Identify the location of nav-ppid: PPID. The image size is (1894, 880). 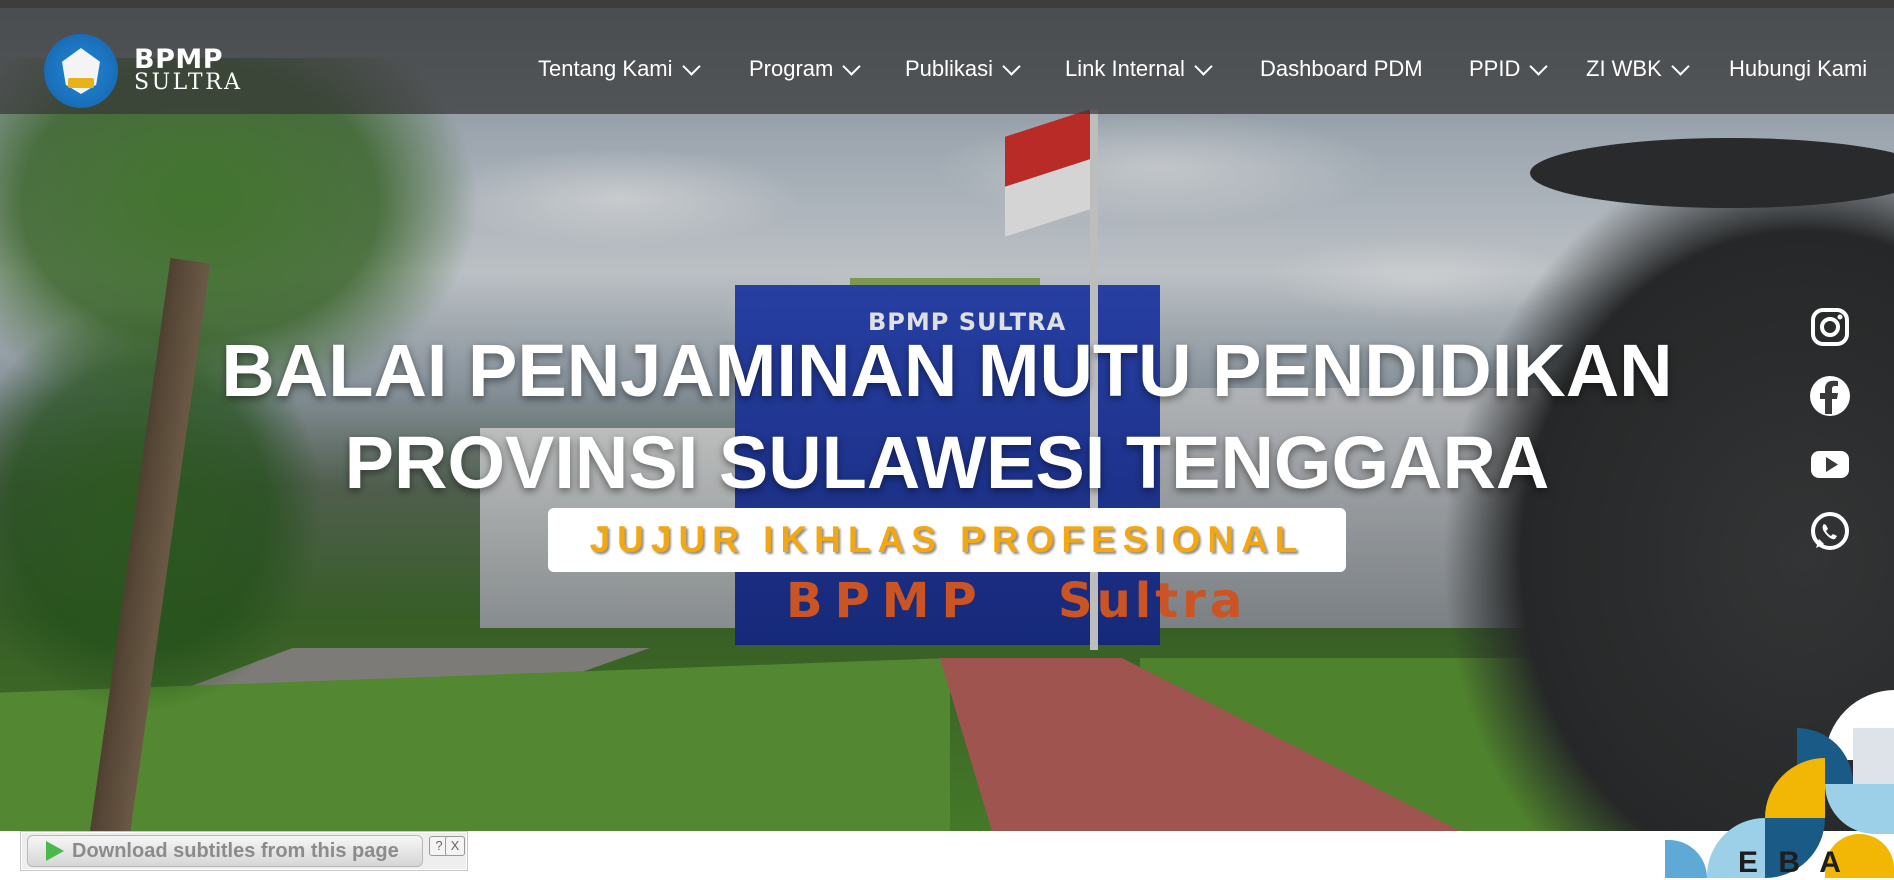
(1509, 69).